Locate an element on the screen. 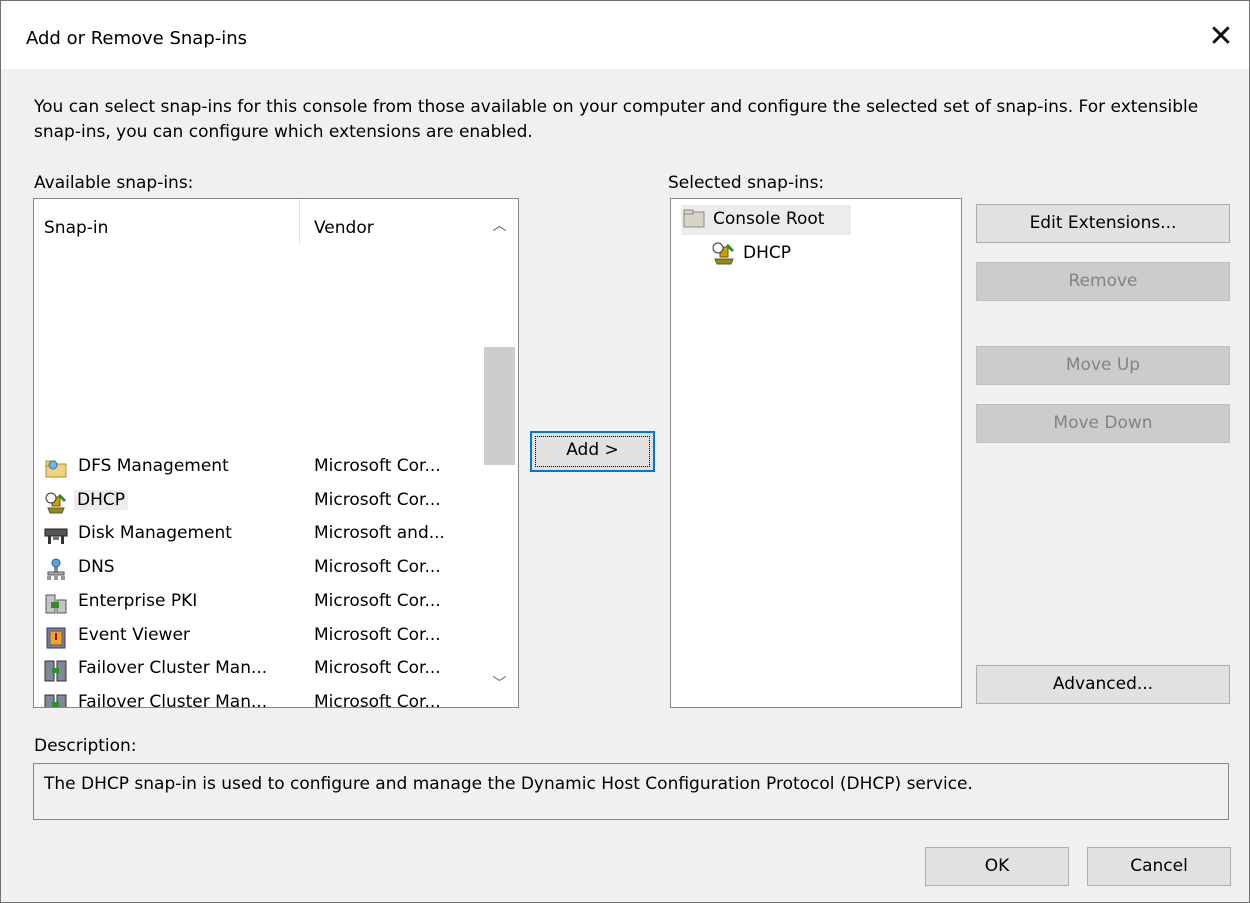 The width and height of the screenshot is (1250, 903). event-viewer-icon is located at coordinates (55, 637).